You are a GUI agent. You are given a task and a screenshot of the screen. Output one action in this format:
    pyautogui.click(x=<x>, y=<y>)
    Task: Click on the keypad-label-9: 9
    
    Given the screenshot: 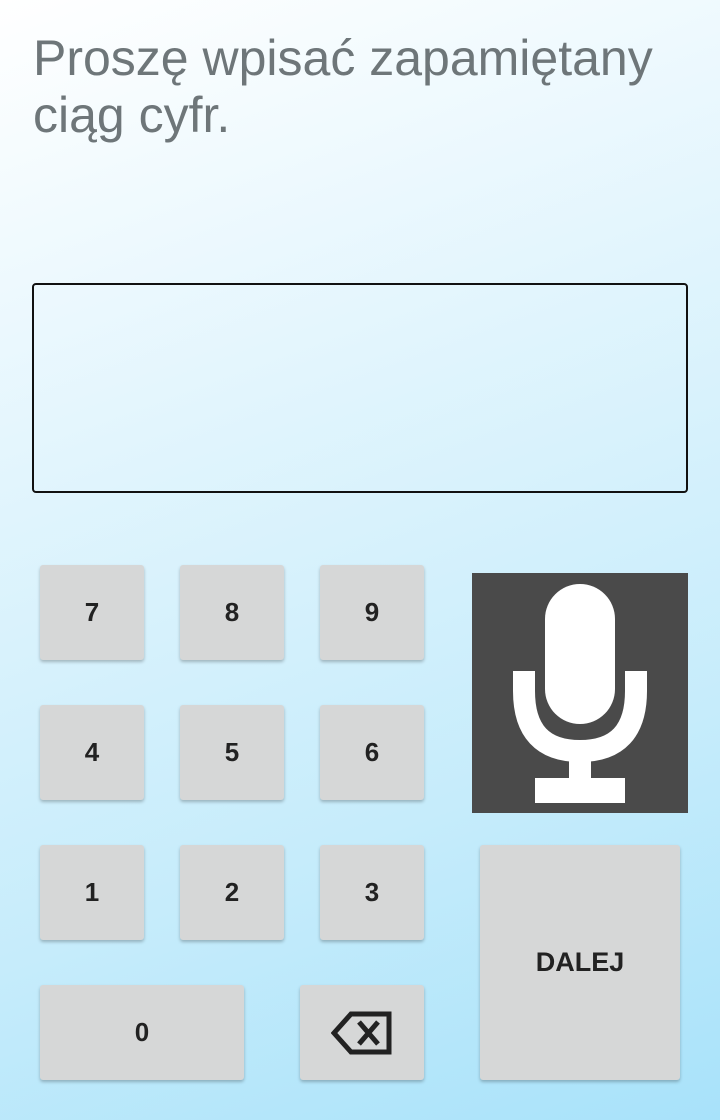 What is the action you would take?
    pyautogui.click(x=372, y=612)
    